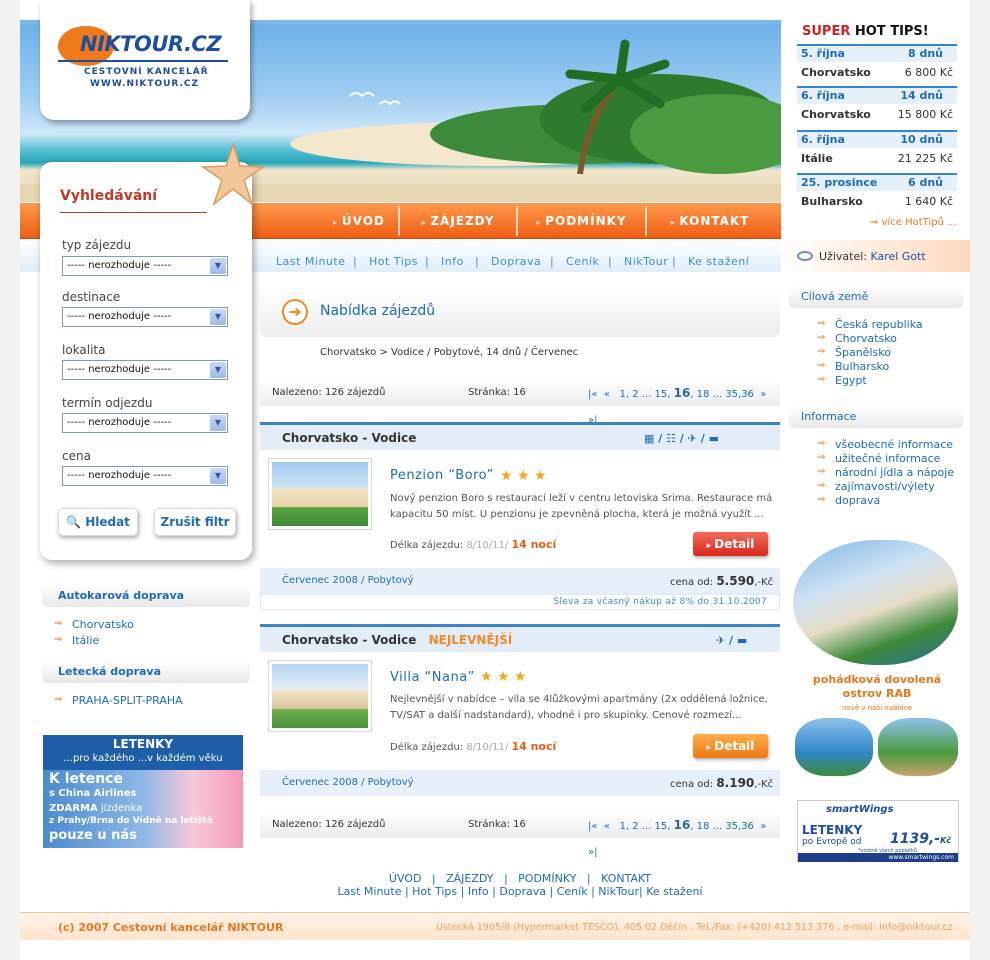 The image size is (990, 960). Describe the element at coordinates (432, 677) in the screenshot. I see `offer-title: Villa “Nana”` at that location.